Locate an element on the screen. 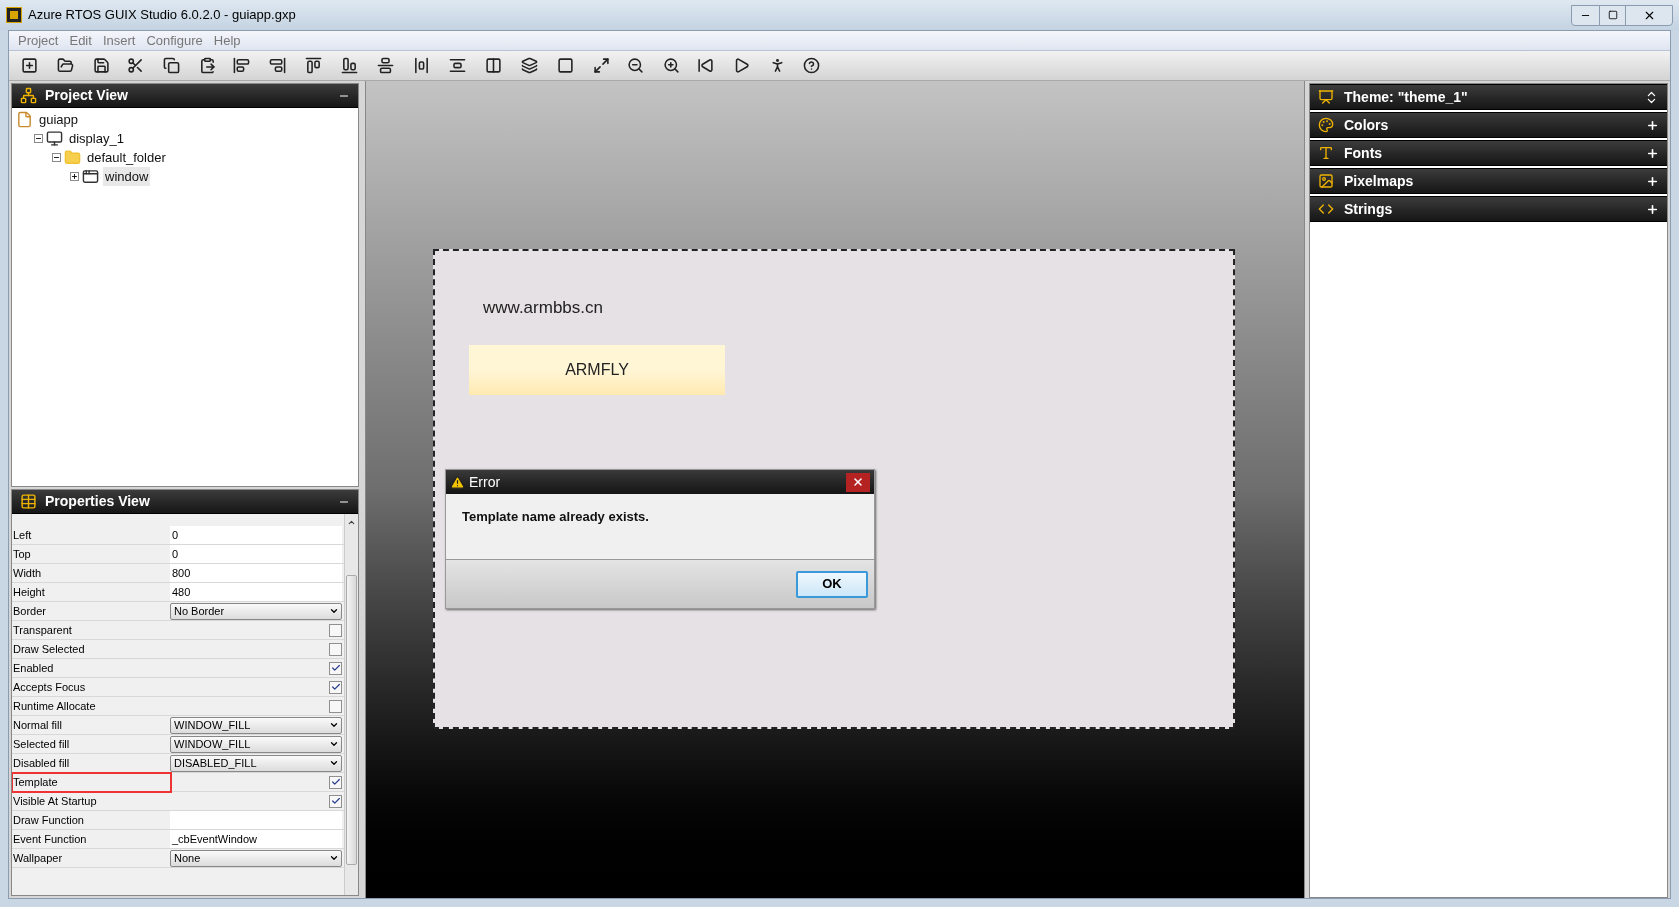 This screenshot has height=907, width=1679. property-label: Width is located at coordinates (27, 573).